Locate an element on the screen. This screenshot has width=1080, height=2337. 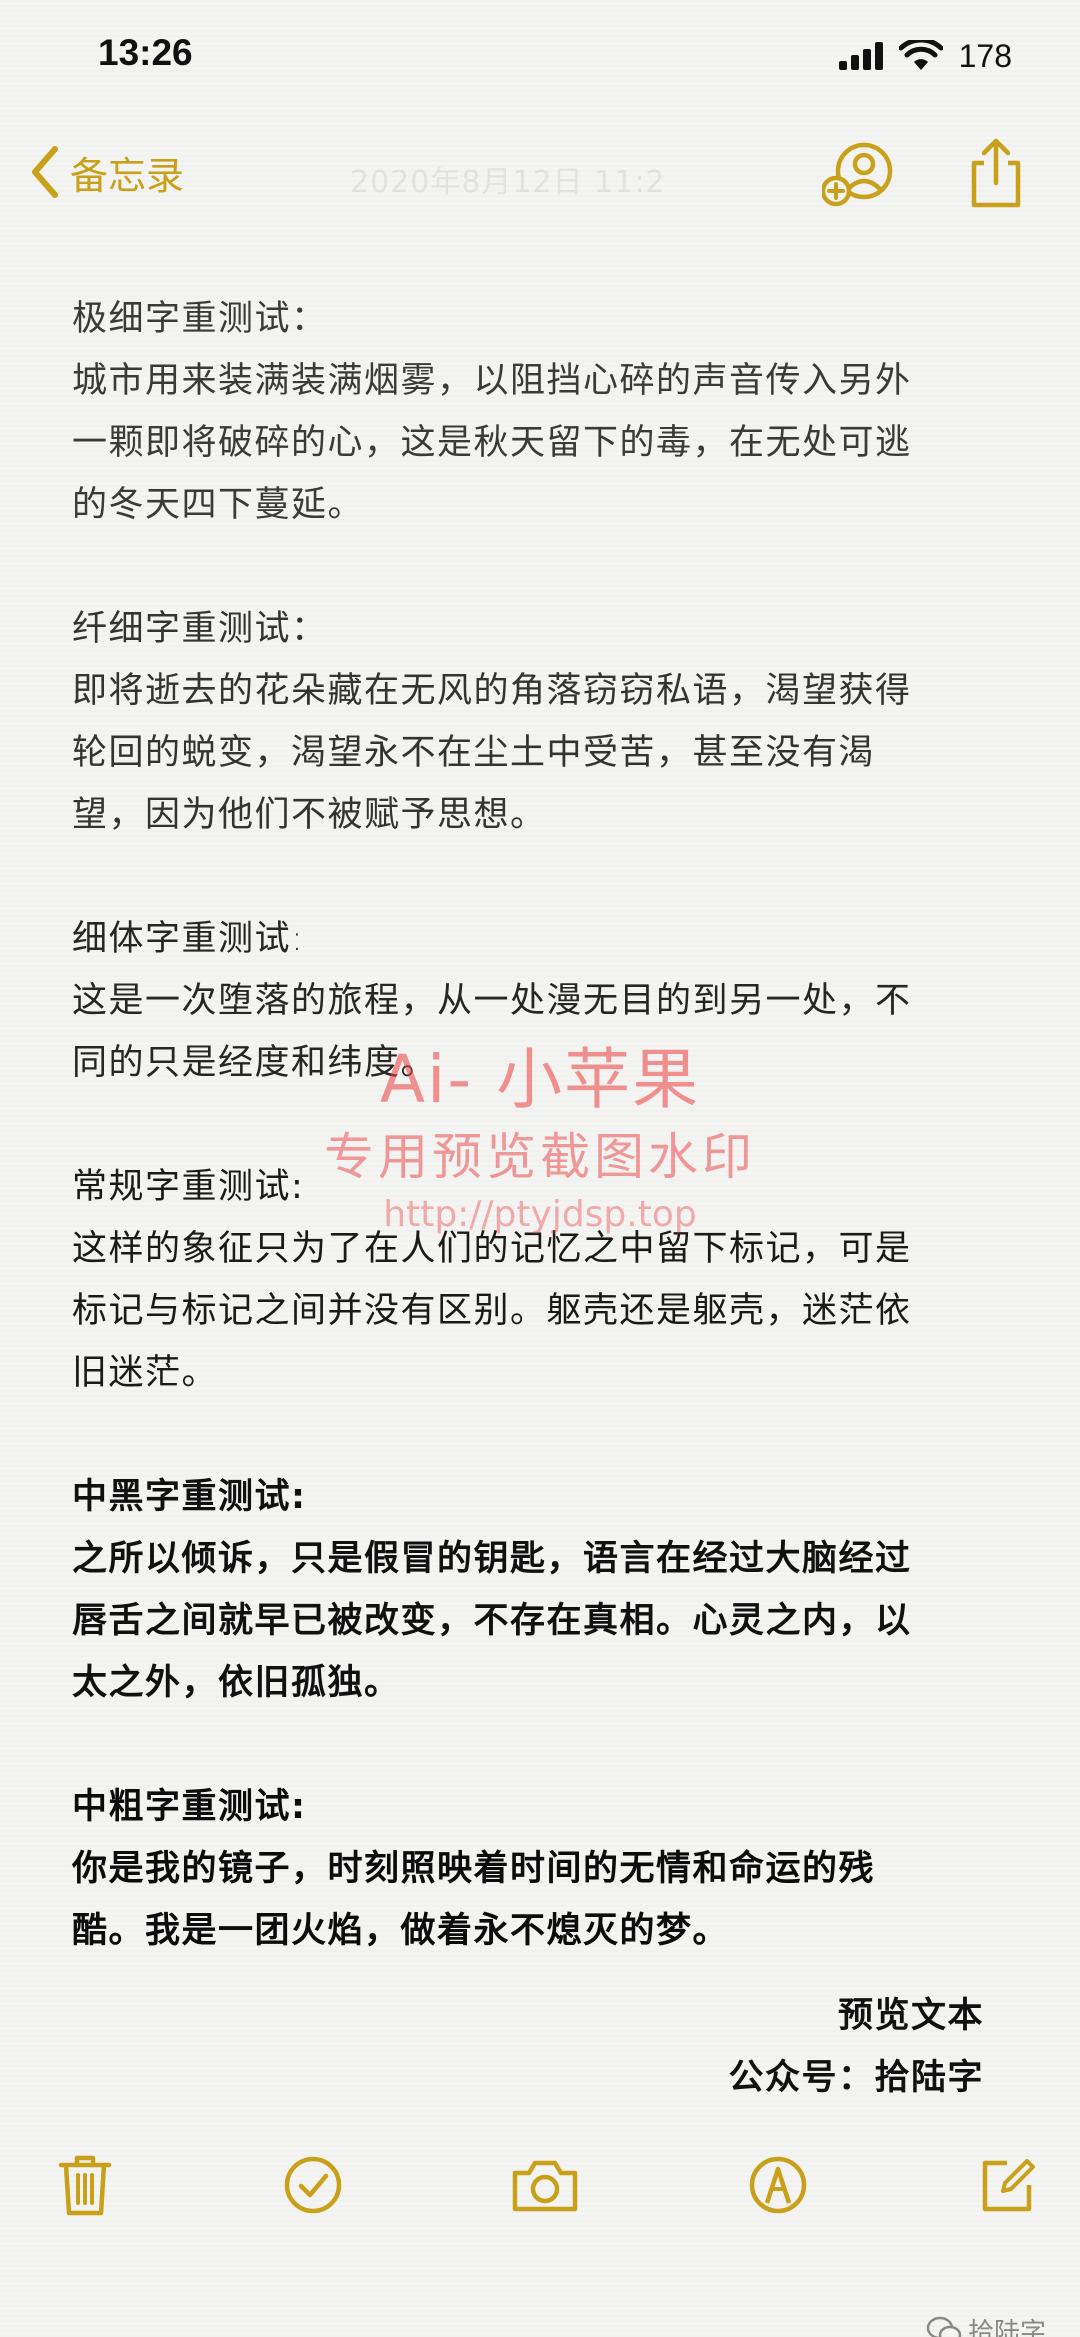
section-title: 细体字重测试: is located at coordinates (188, 939).